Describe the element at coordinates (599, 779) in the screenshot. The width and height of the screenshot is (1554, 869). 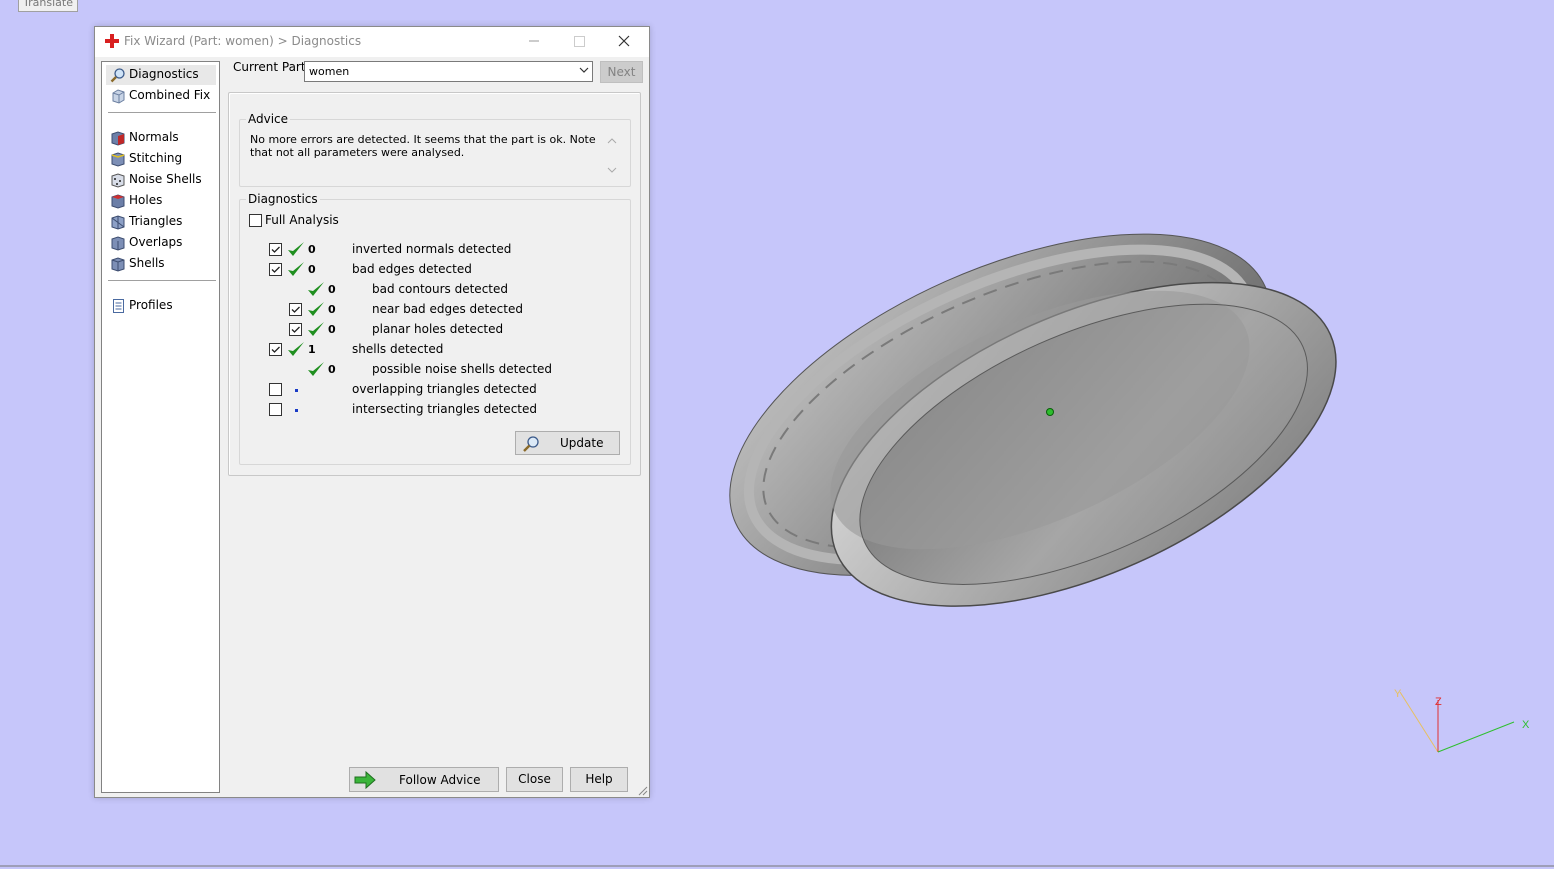
I see `help-button: Help` at that location.